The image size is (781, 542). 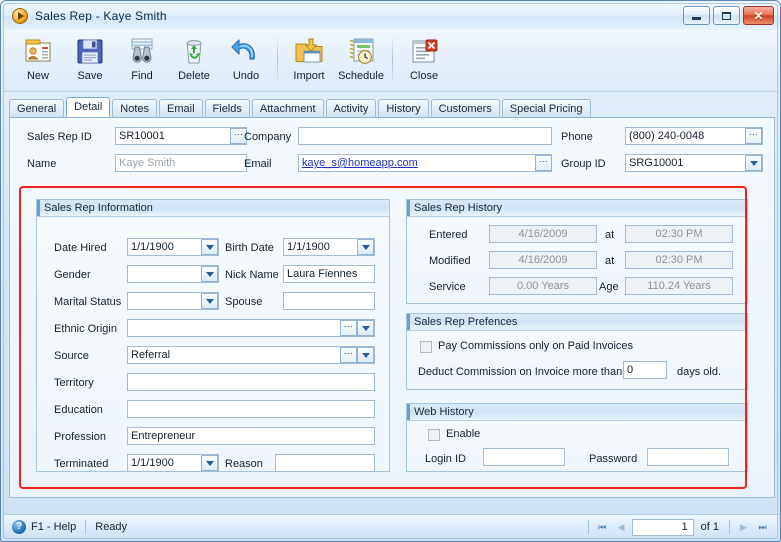 I want to click on question-mark-icon: ?, so click(x=19, y=526).